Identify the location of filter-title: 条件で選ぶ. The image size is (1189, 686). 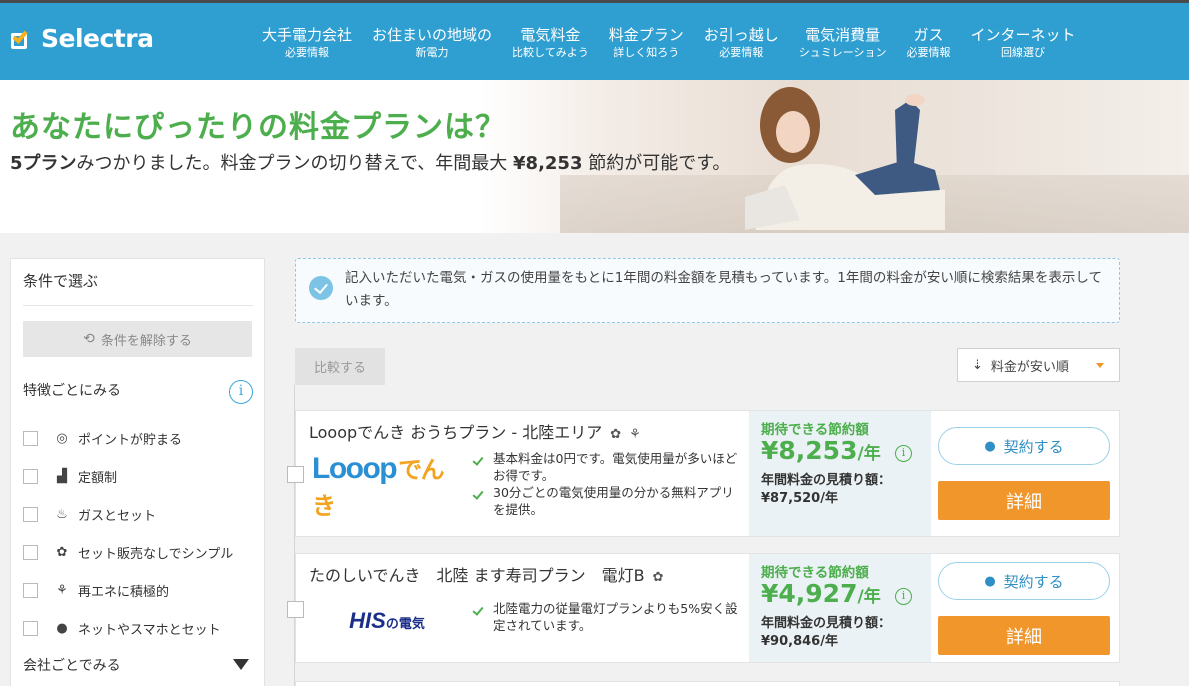
(61, 281).